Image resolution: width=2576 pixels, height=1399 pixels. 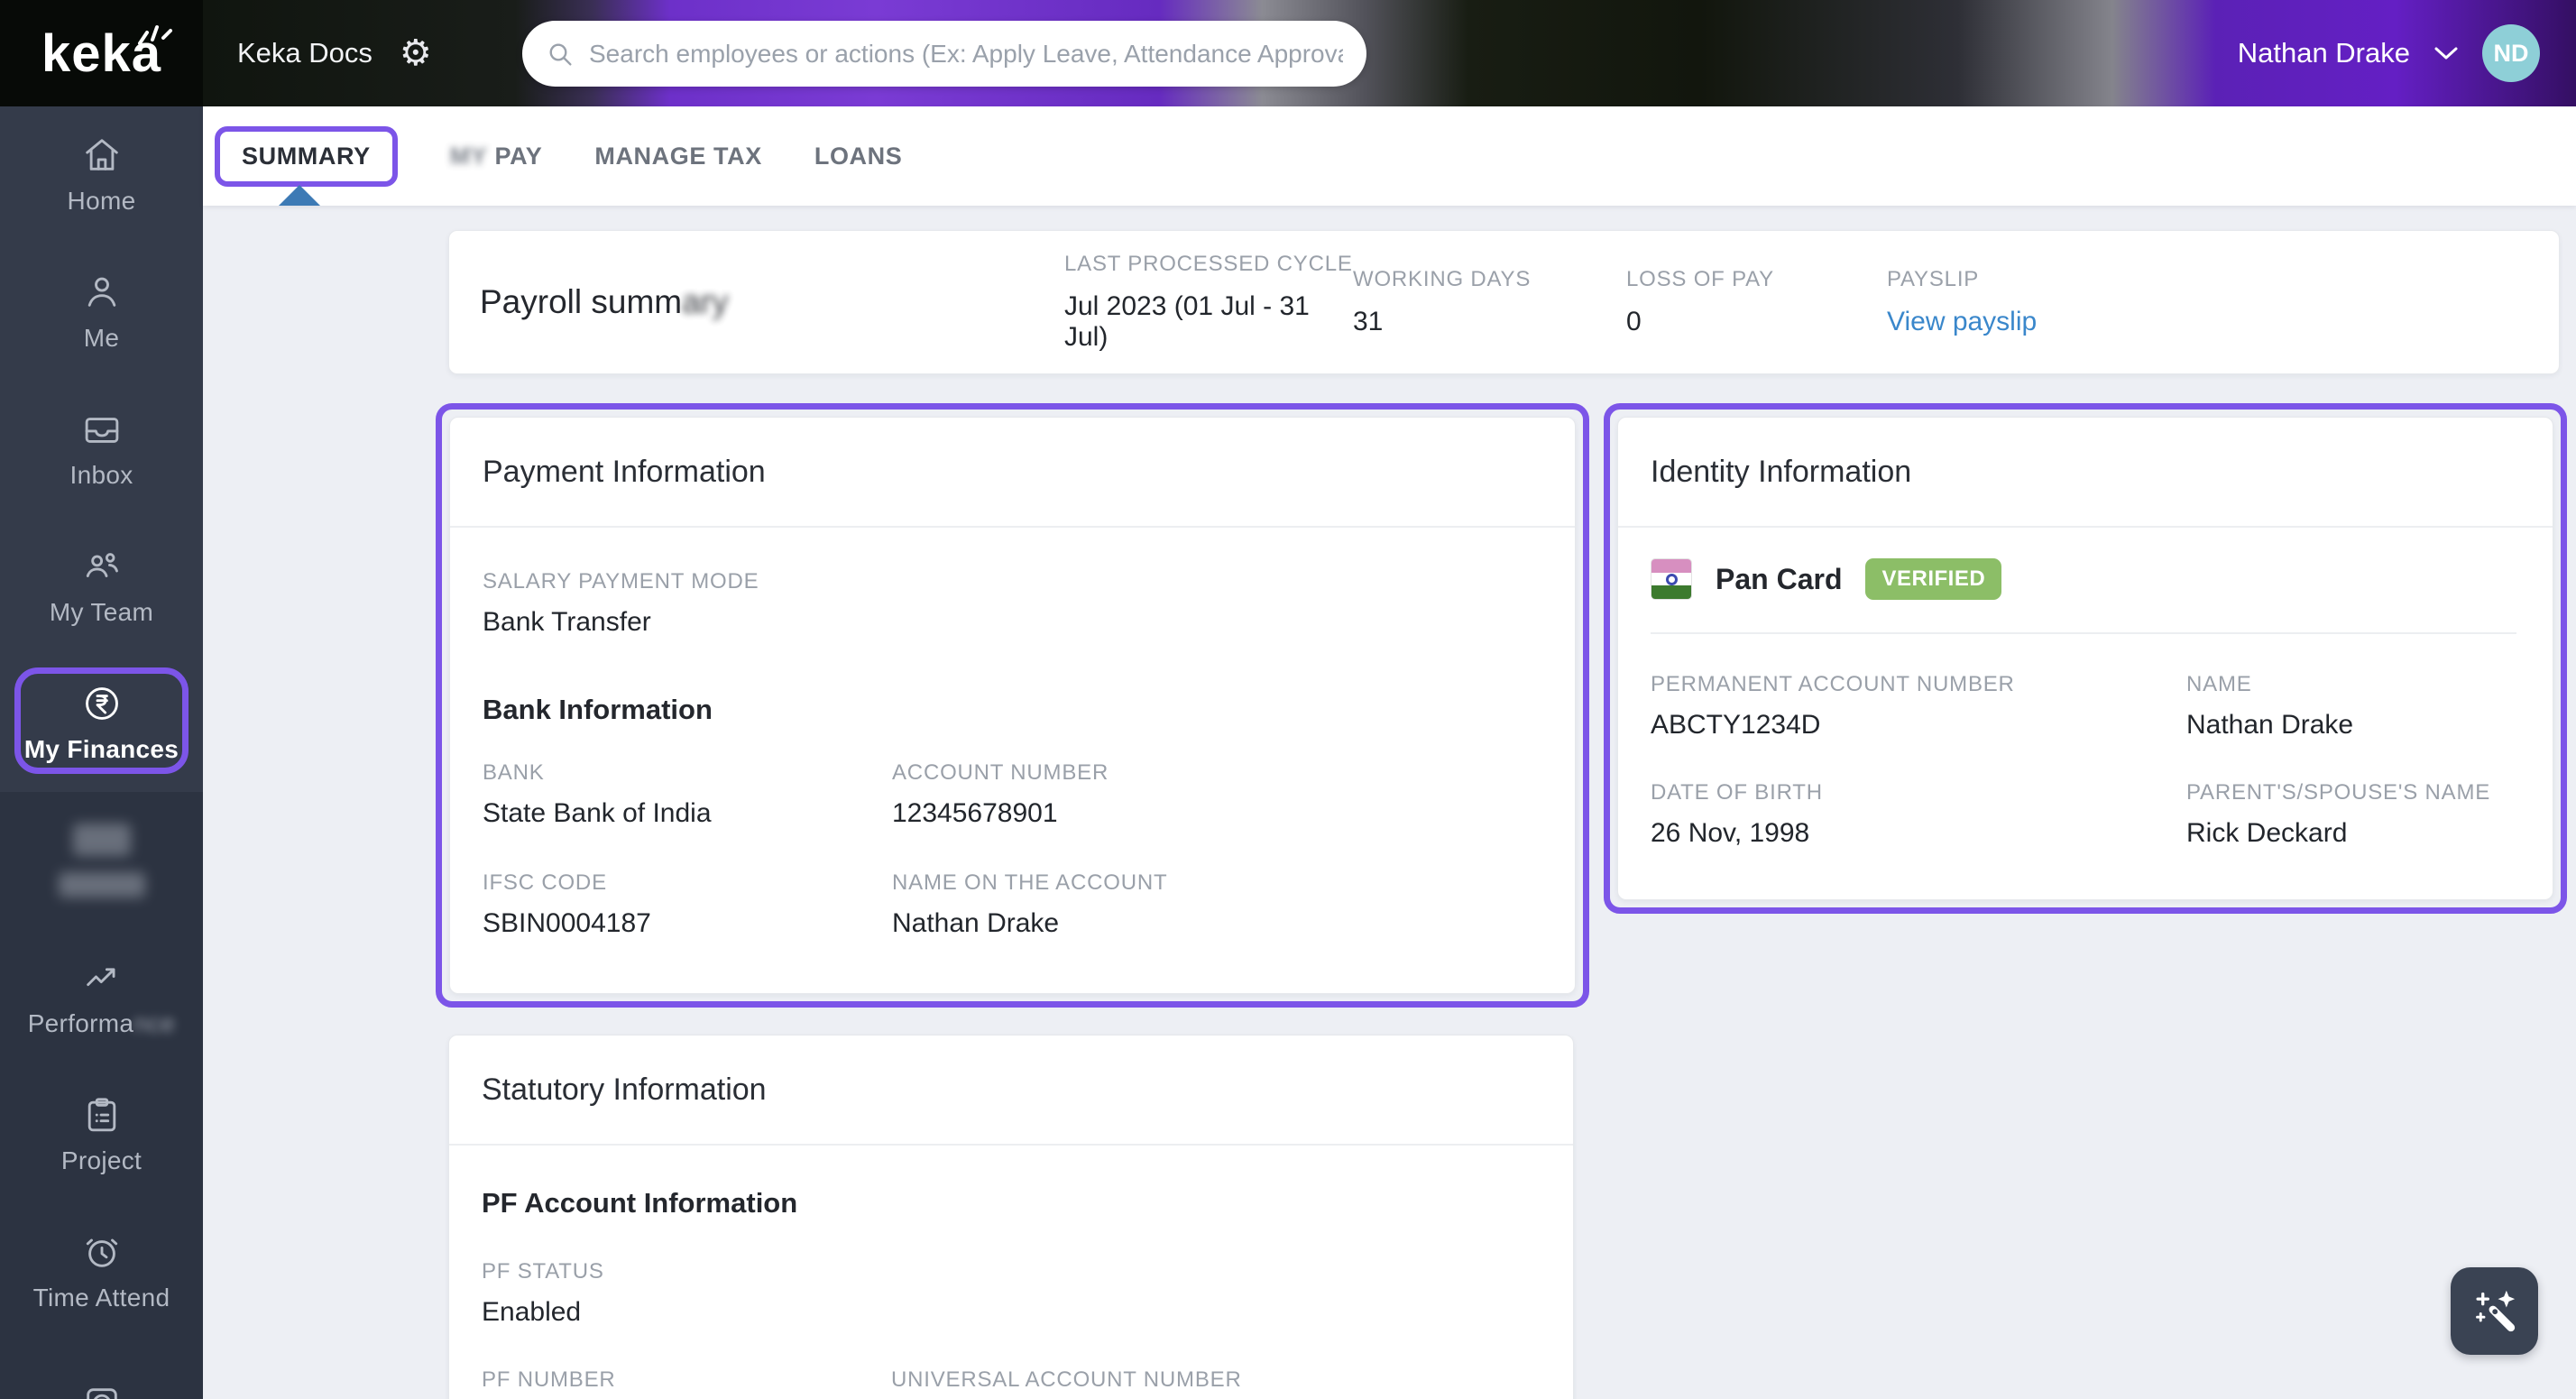 I want to click on sidebar-item-label: Home, so click(x=101, y=201).